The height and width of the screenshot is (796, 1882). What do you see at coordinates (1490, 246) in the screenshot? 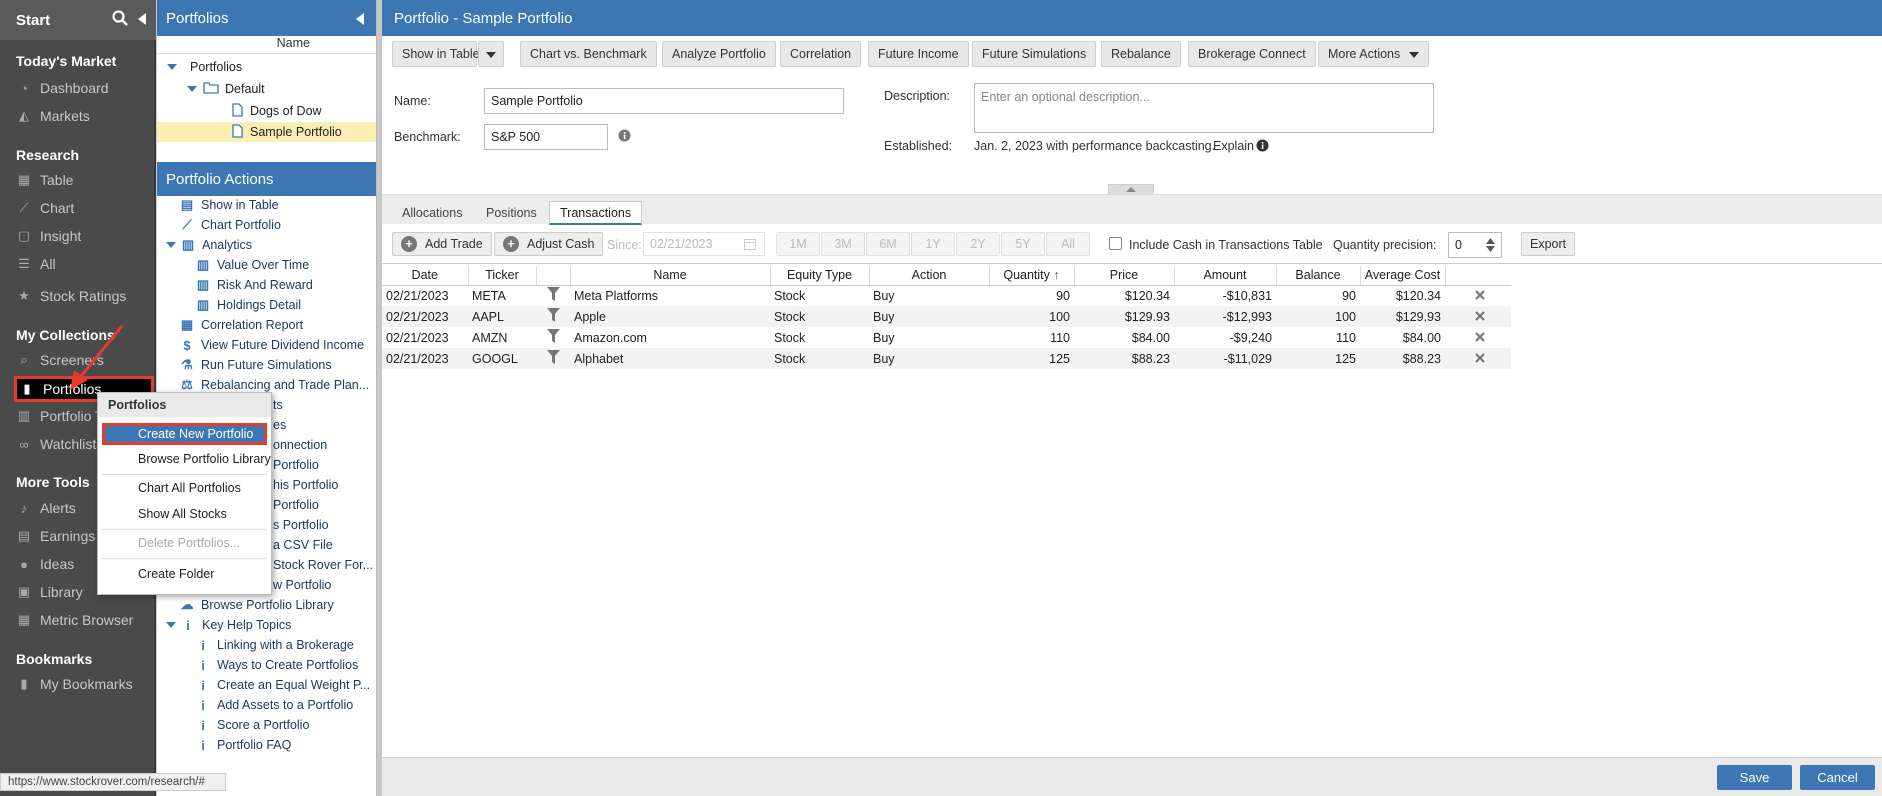
I see `stepper-arrows-icon` at bounding box center [1490, 246].